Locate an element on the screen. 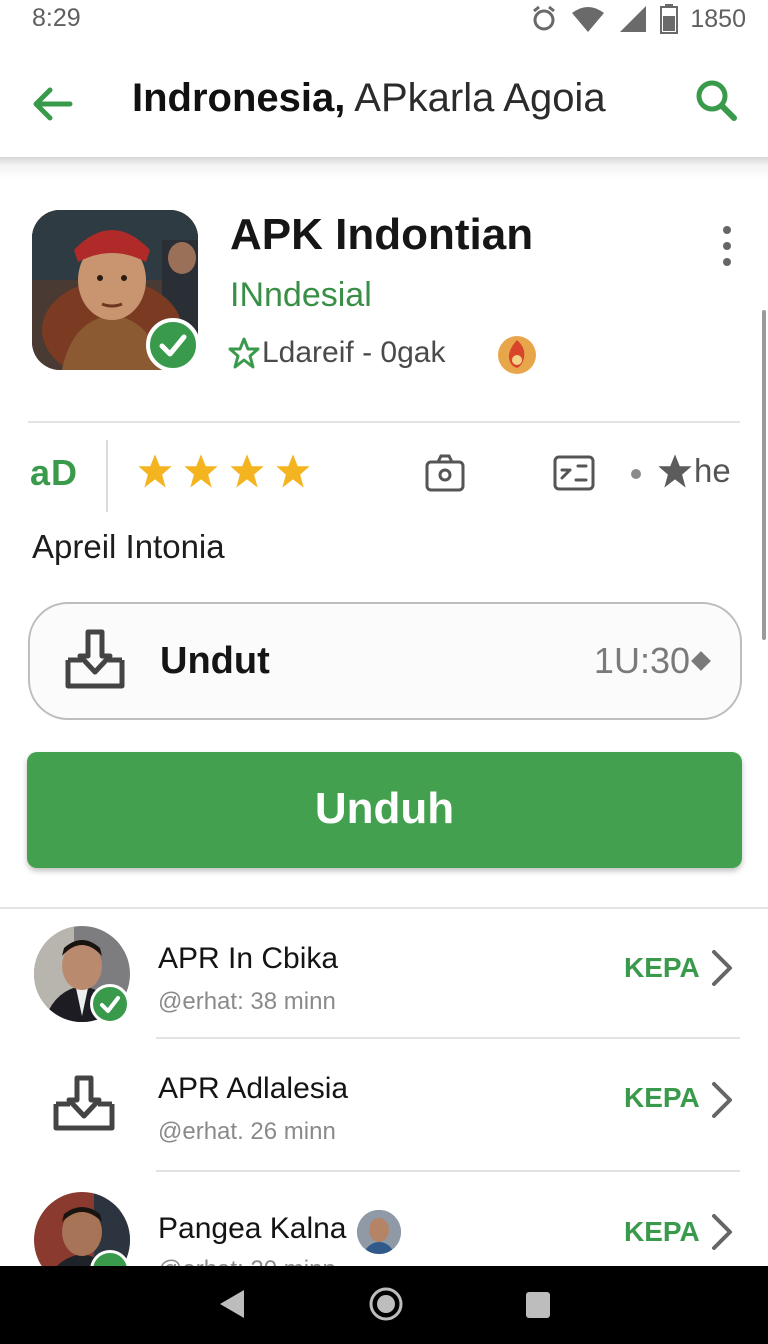 This screenshot has height=1344, width=768. star-gray-icon is located at coordinates (675, 471).